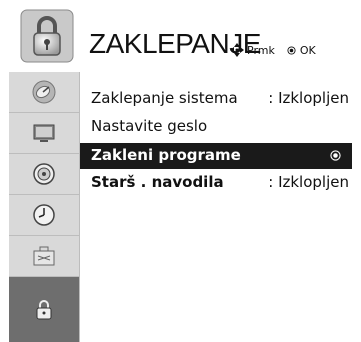 The height and width of the screenshot is (342, 361). I want to click on menu-item-label: Zaklepanje sistema, so click(164, 98).